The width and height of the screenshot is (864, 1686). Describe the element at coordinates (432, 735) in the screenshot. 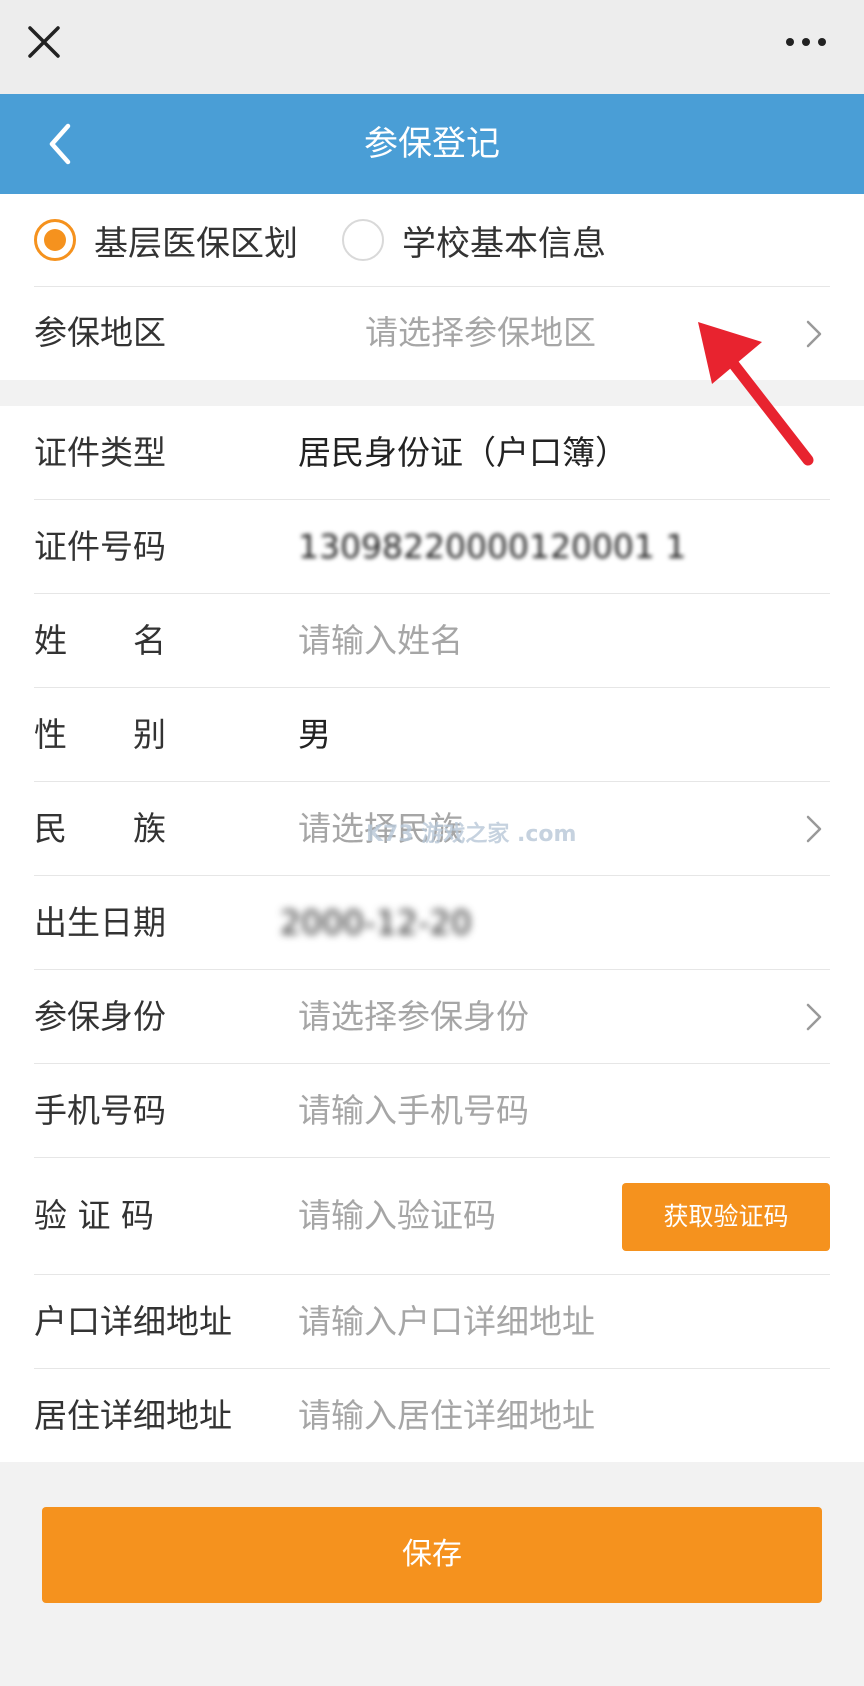

I see `gender-row: 性 别 男` at that location.